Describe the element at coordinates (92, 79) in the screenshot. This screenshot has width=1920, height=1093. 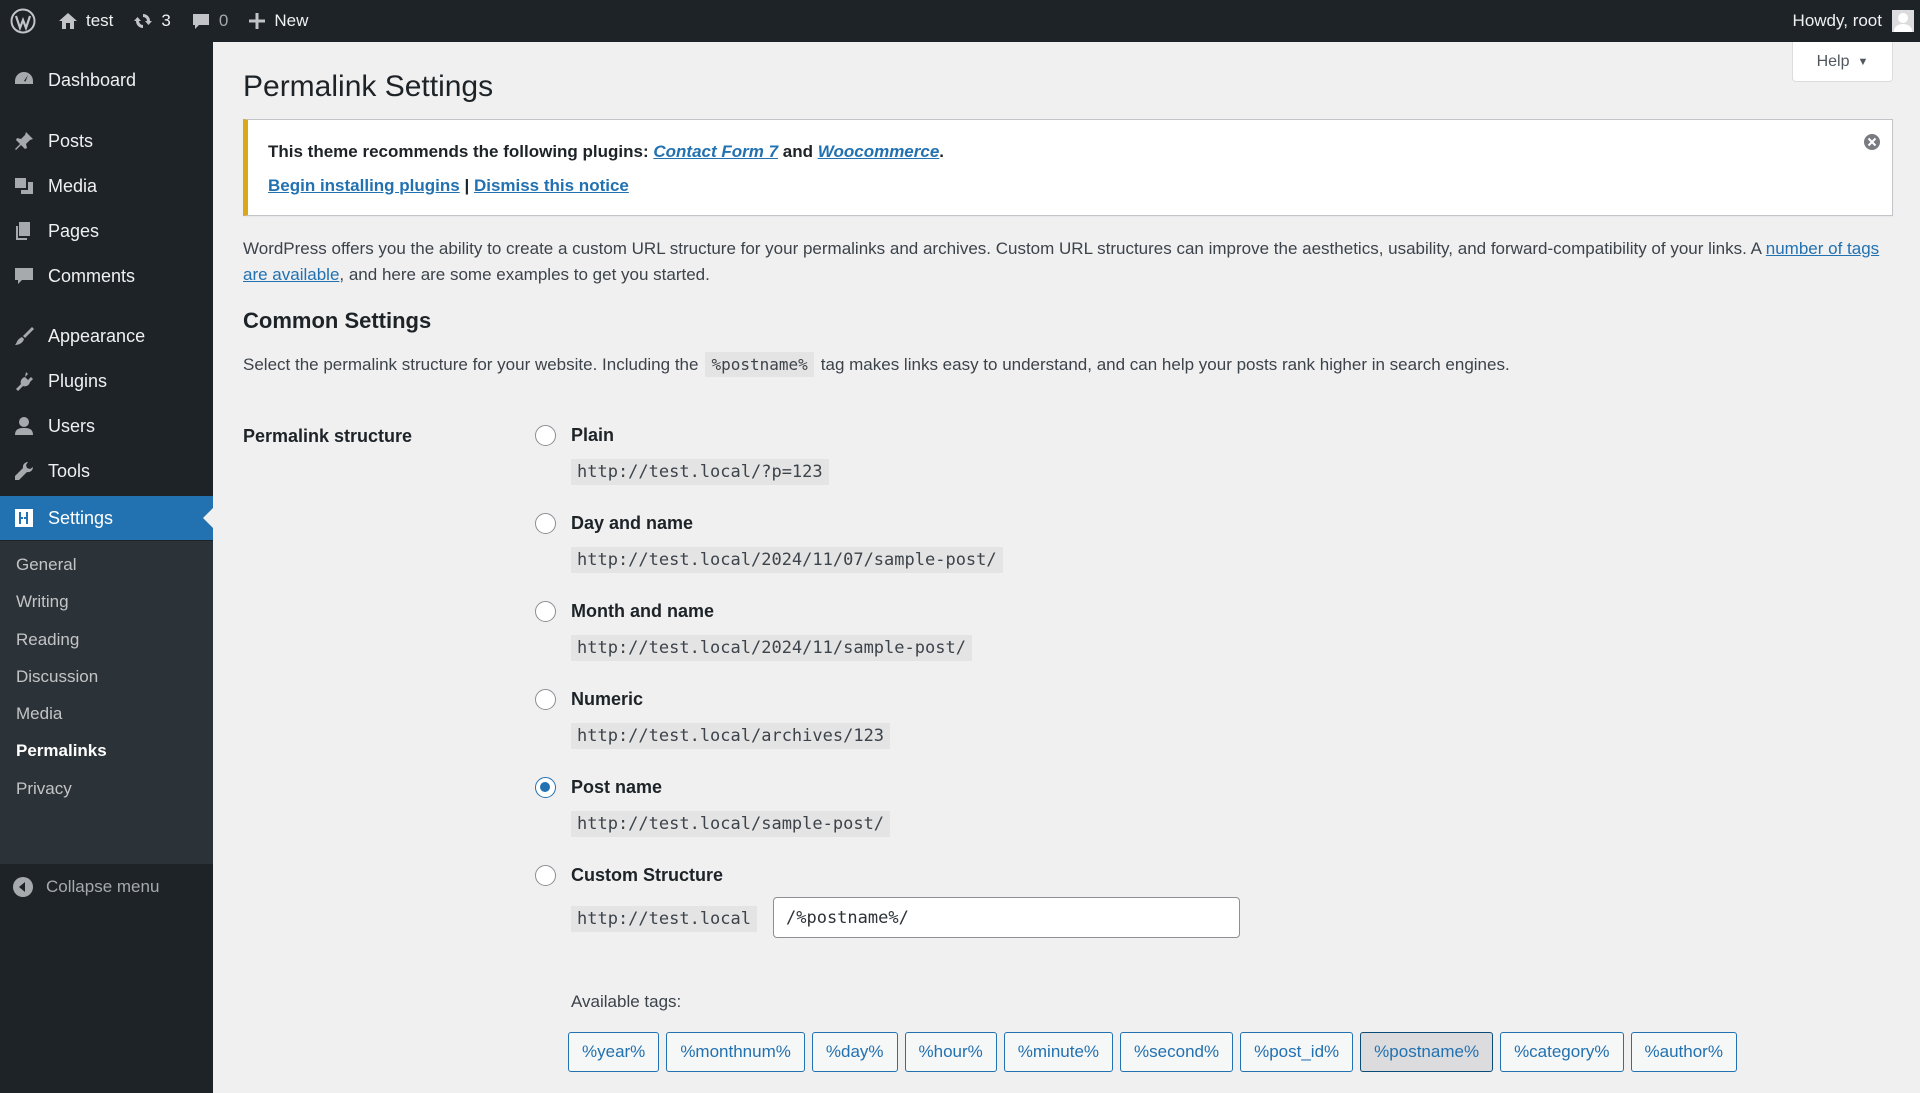
I see `menu-label: Dashboard` at that location.